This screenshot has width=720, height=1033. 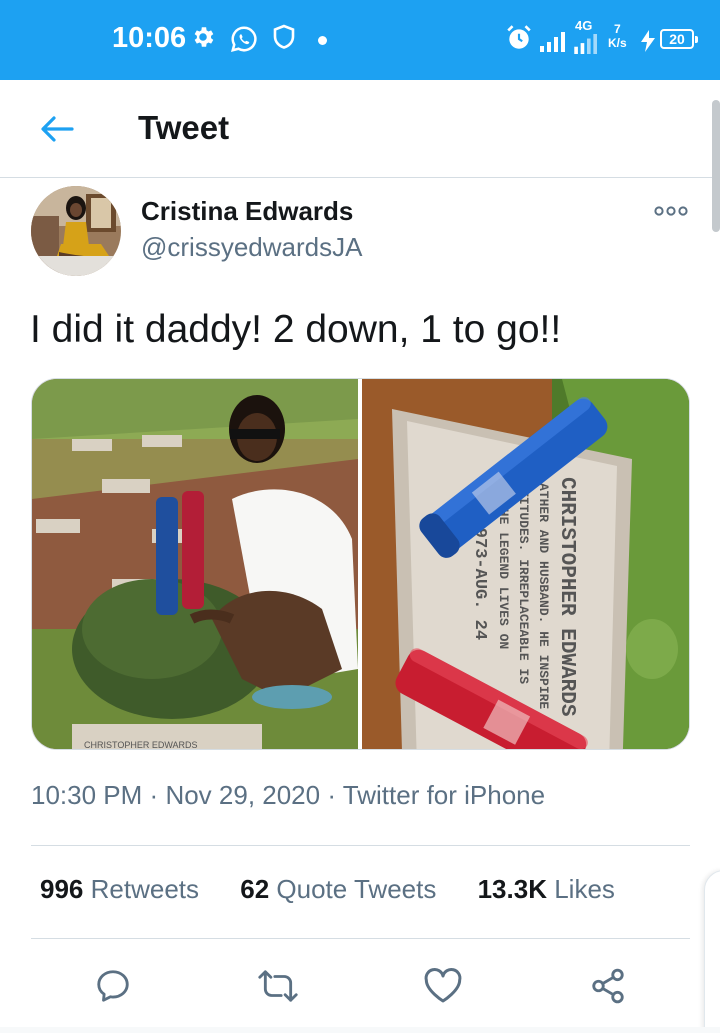 What do you see at coordinates (648, 41) in the screenshot?
I see `charging-icon` at bounding box center [648, 41].